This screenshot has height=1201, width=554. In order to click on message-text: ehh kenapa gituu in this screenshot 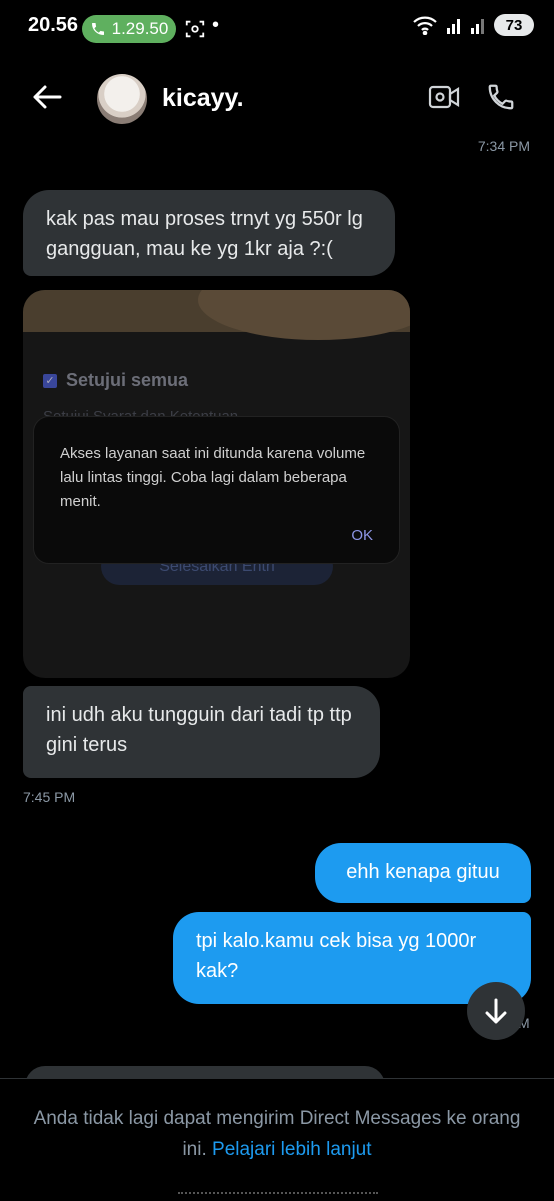, I will do `click(423, 872)`.